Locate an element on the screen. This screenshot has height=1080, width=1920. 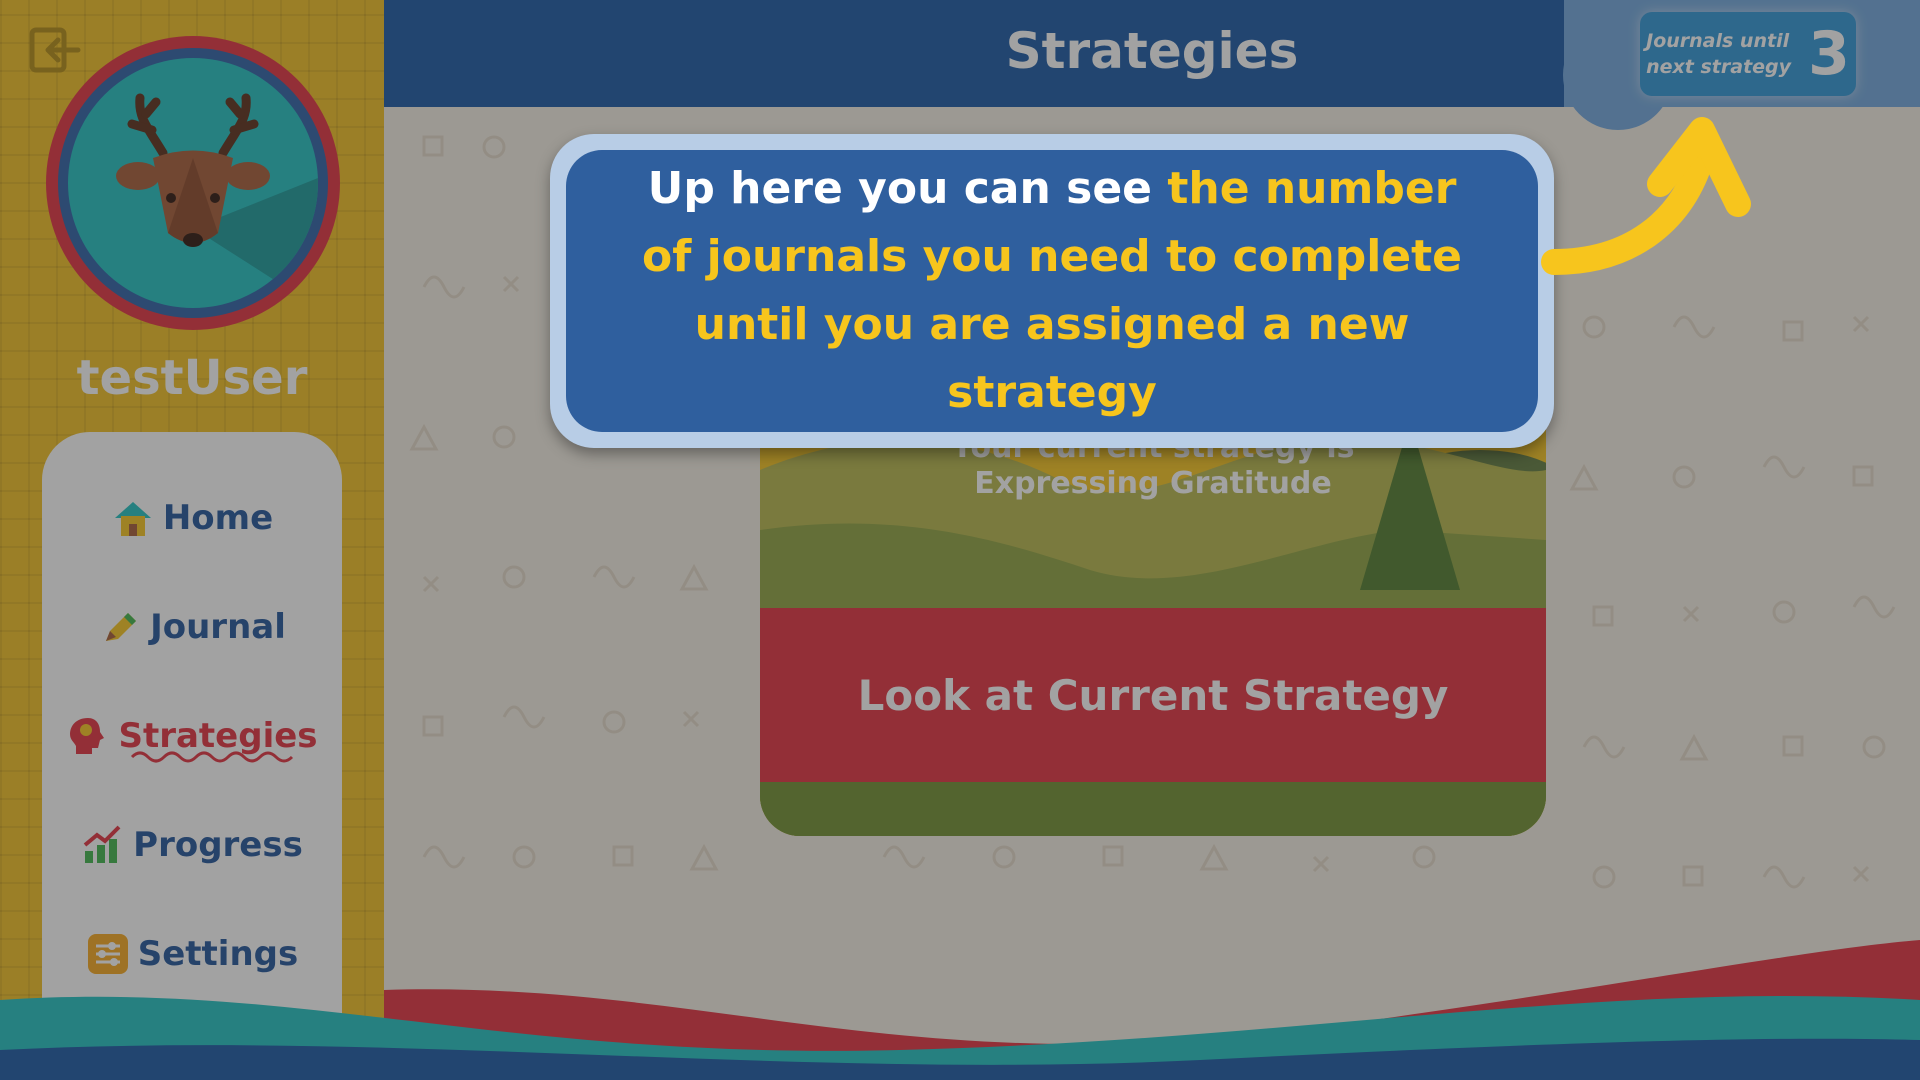
pointer-arrow-icon is located at coordinates (1646, 196).